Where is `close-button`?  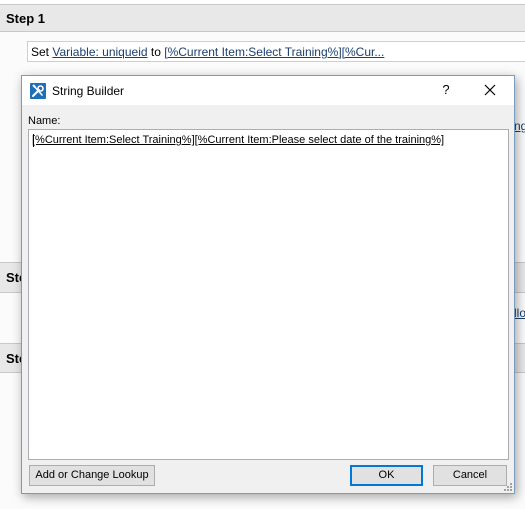 close-button is located at coordinates (490, 90).